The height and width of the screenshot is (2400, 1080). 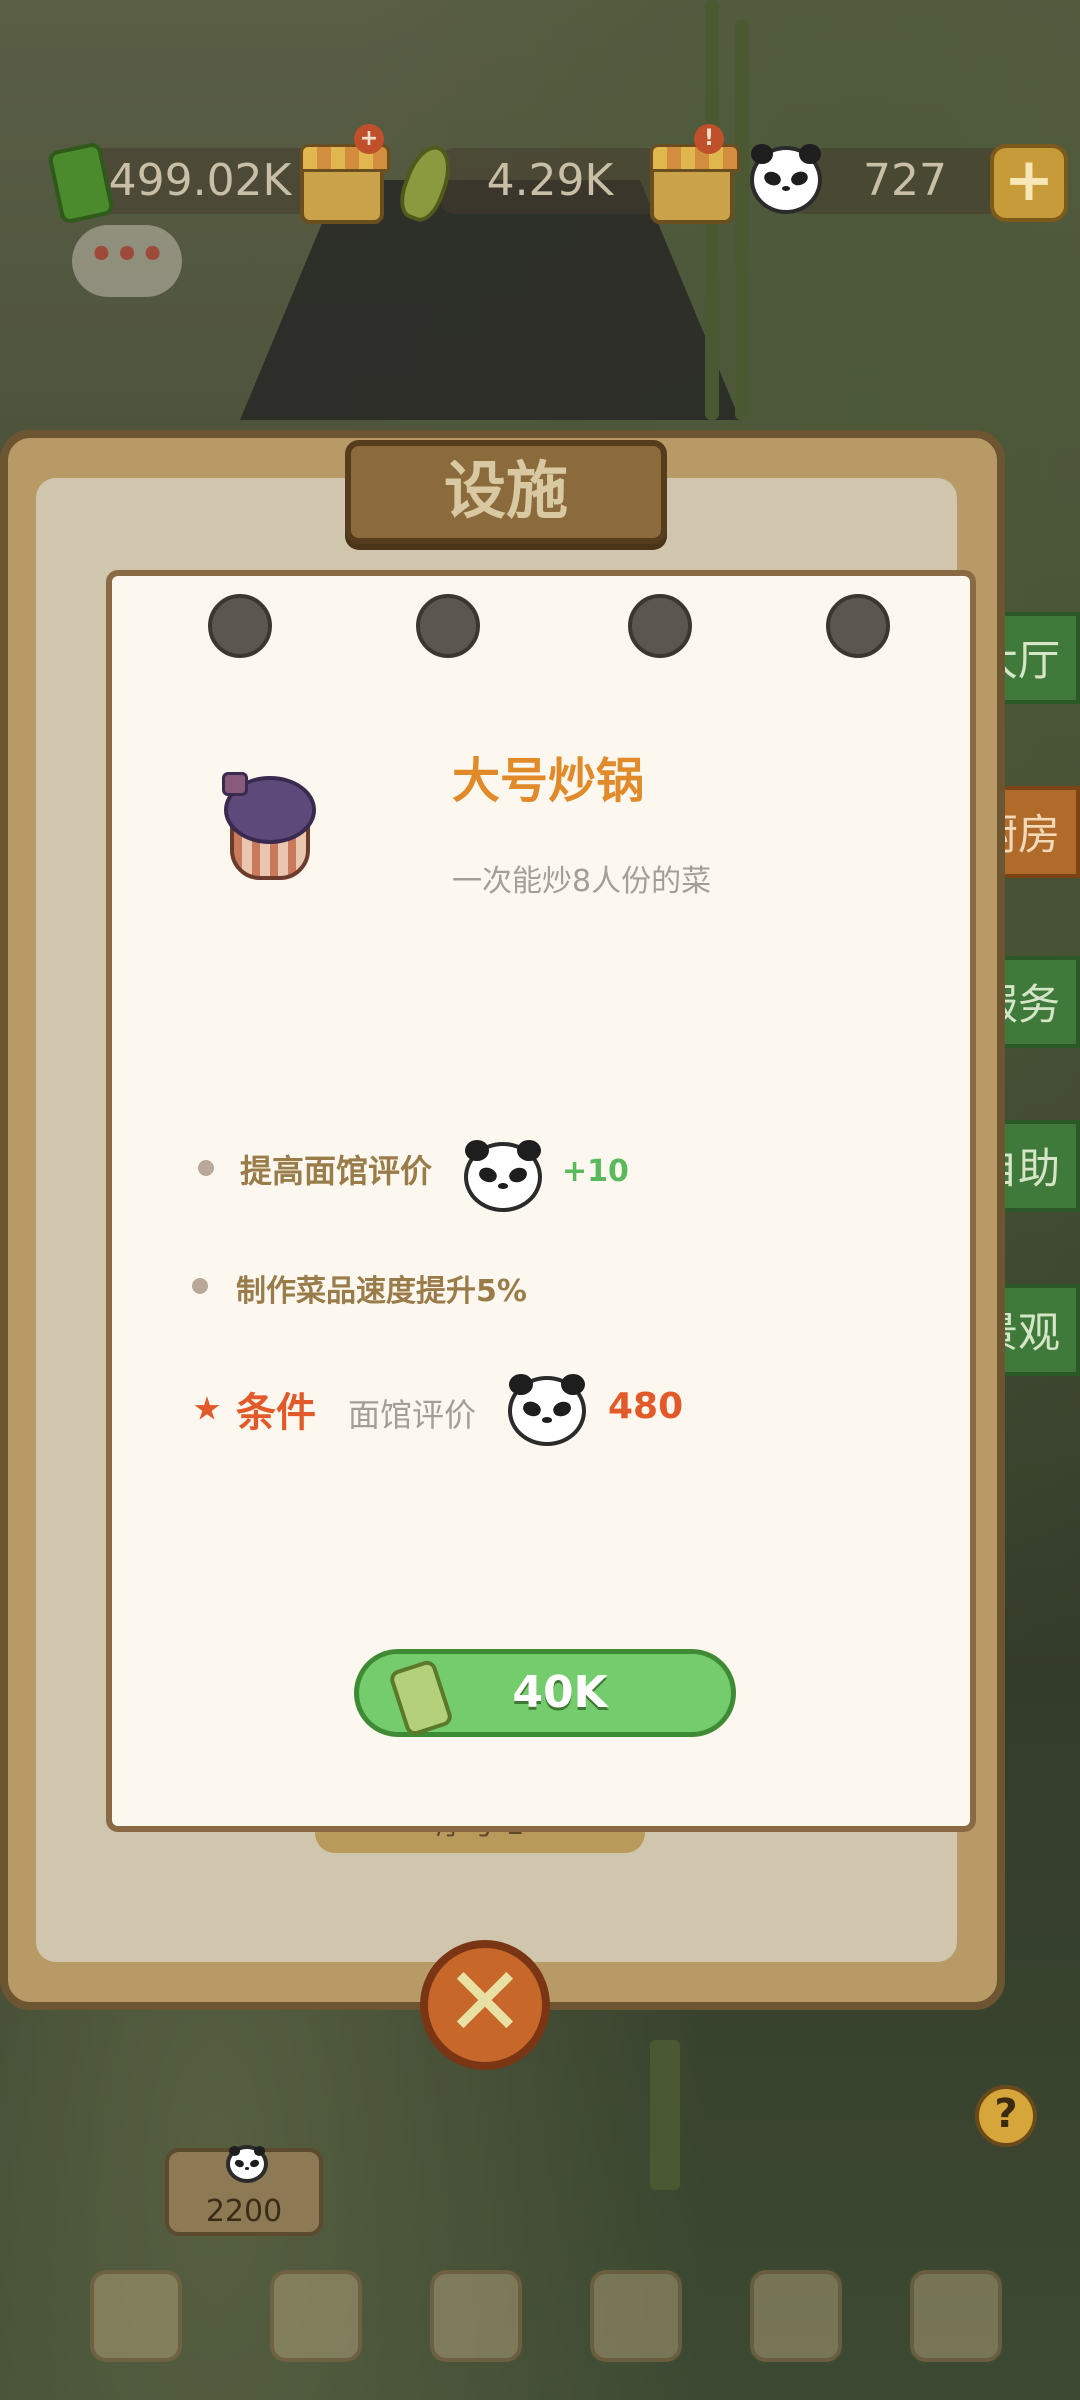 What do you see at coordinates (412, 1415) in the screenshot?
I see `condition-text: 面馆评价` at bounding box center [412, 1415].